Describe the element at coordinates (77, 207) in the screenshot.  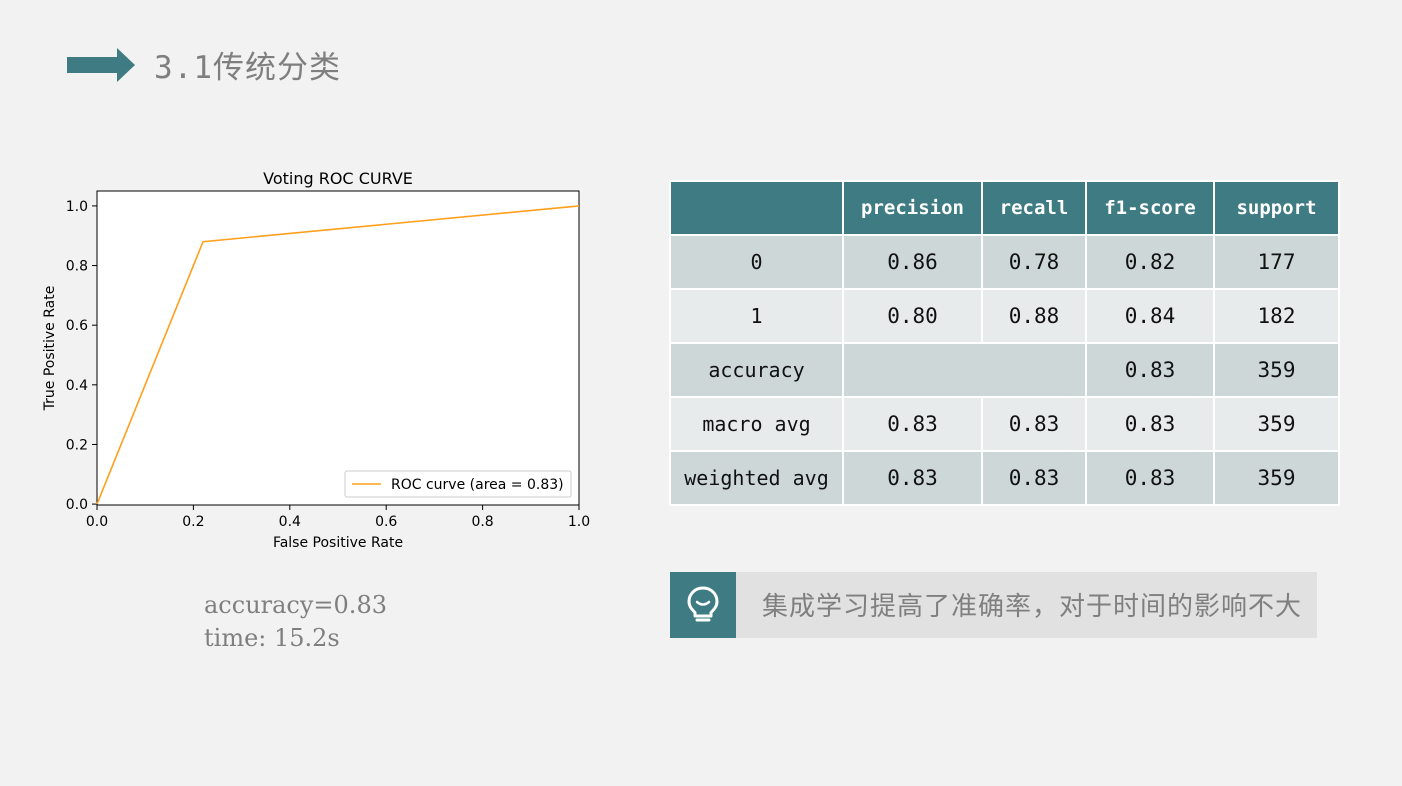
I see `y-tick-label: 1.0` at that location.